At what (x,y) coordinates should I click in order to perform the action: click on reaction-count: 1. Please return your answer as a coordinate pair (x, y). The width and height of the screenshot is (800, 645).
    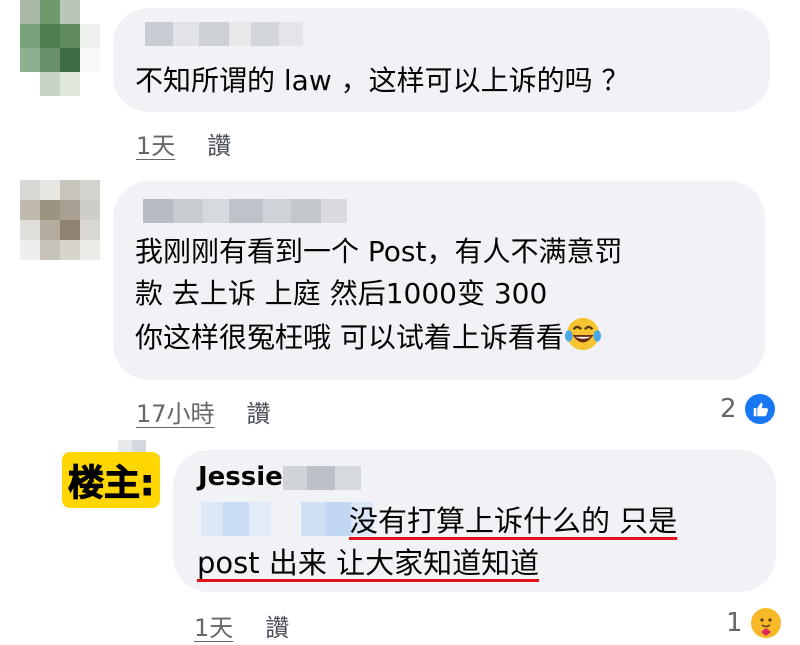
    Looking at the image, I should click on (734, 623).